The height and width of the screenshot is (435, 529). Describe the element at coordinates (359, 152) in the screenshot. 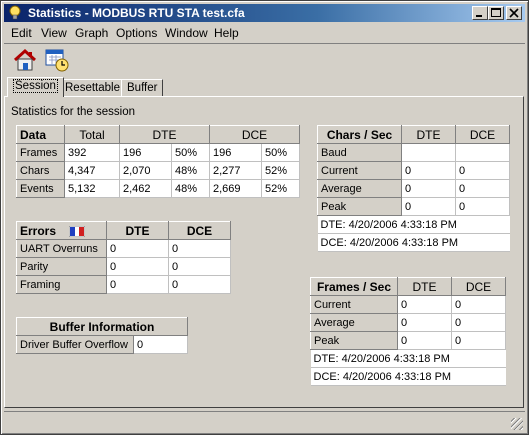

I see `row-label: Baud` at that location.